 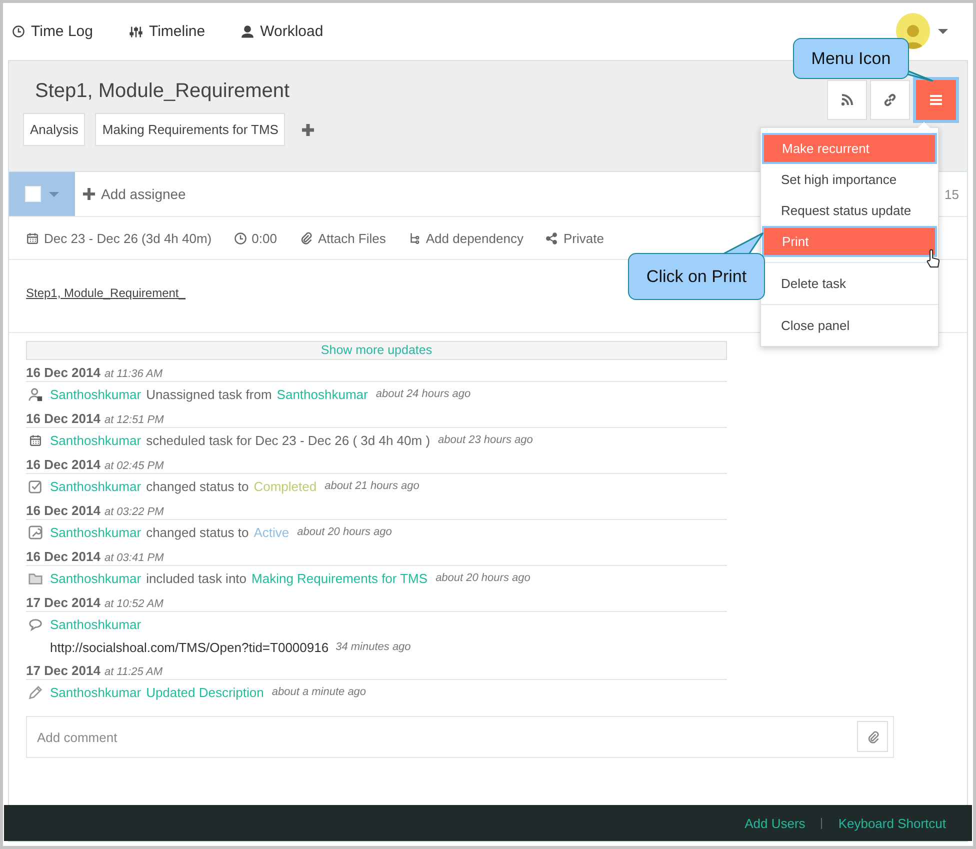 I want to click on update-time: at 11:25 AM, so click(x=133, y=672).